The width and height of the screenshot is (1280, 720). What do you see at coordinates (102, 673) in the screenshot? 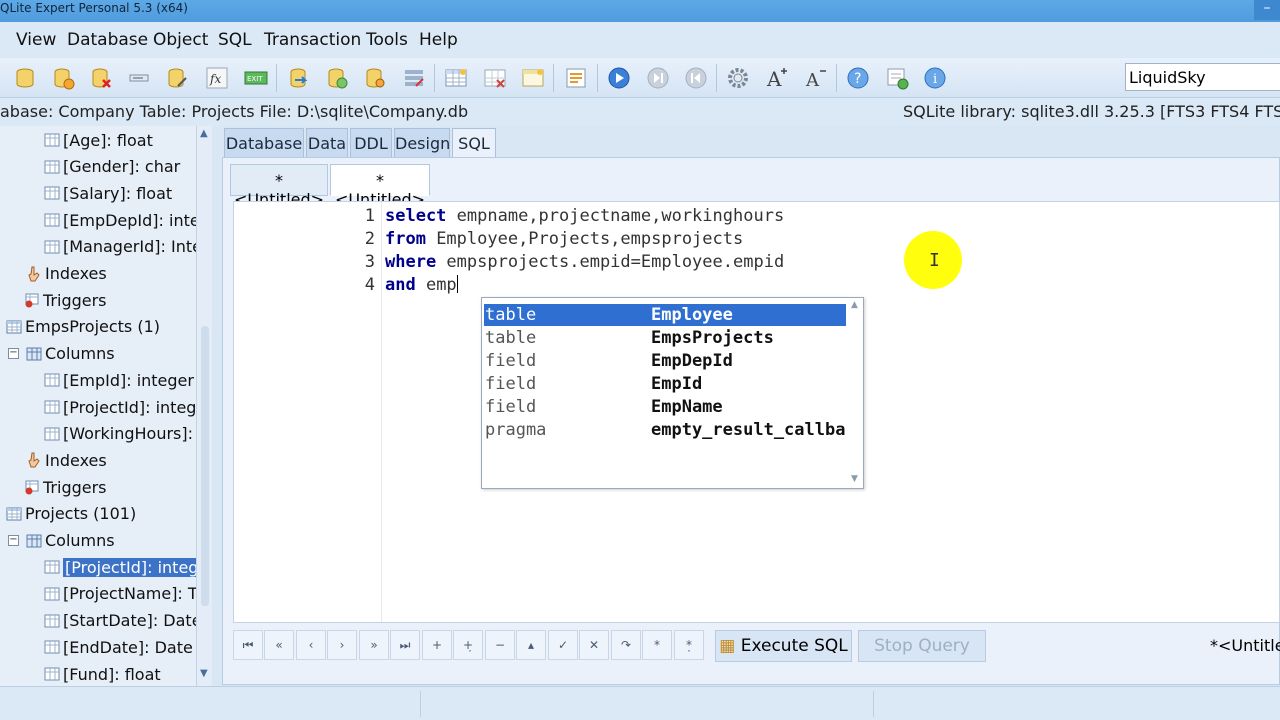
I see `tree-column-item: [Fund]: float` at bounding box center [102, 673].